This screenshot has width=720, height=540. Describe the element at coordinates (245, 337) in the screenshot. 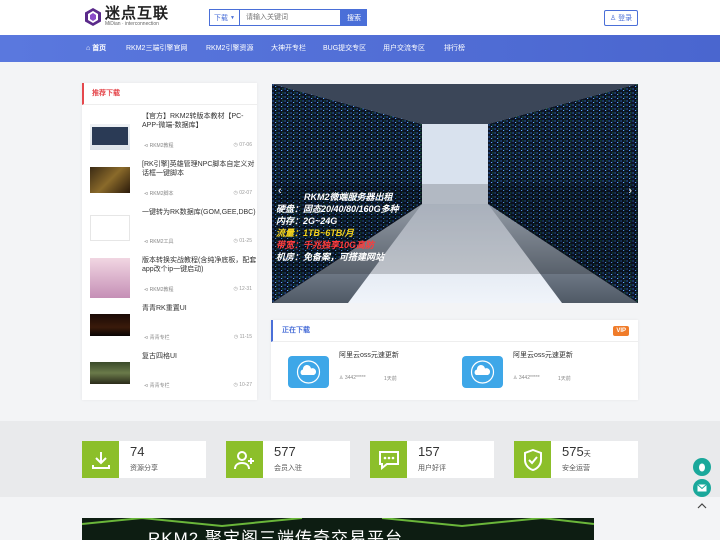

I see `item-date-label: 11-15` at that location.